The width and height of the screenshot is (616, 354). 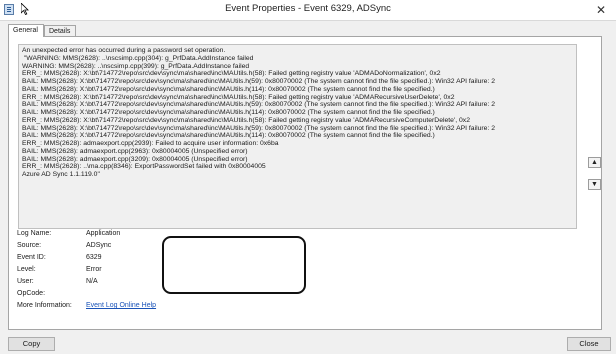 I want to click on copy-button: Copy, so click(x=31, y=344).